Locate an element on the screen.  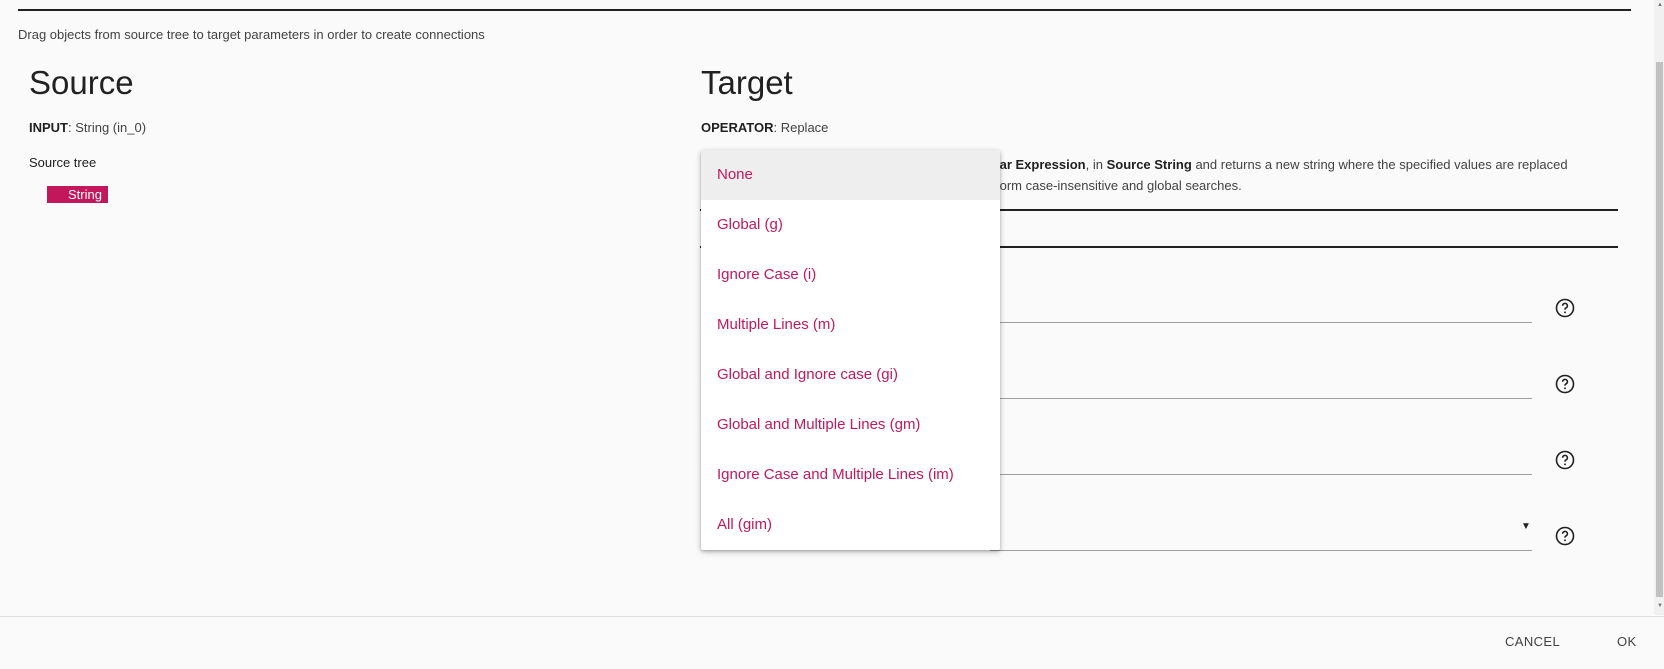
source-input-info: INPUT: String (in_0) is located at coordinates (87, 127).